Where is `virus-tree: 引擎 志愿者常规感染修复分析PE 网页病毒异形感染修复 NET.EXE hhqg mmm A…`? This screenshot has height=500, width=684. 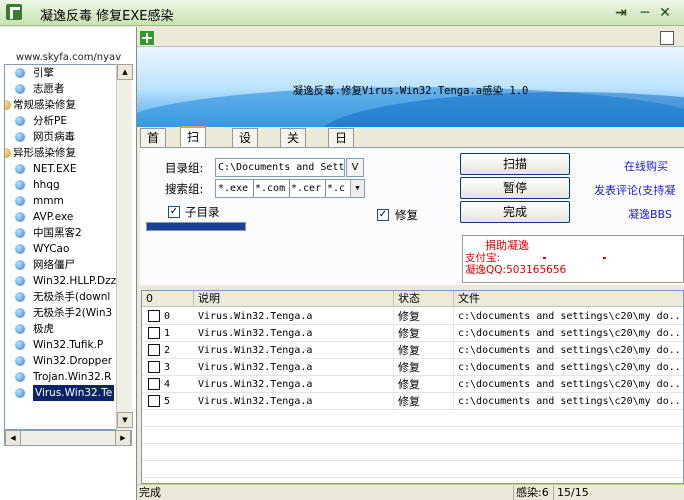
virus-tree: 引擎 志愿者常规感染修复分析PE 网页病毒异形感染修复 NET.EXE hhqg mmm A… is located at coordinates (68, 247).